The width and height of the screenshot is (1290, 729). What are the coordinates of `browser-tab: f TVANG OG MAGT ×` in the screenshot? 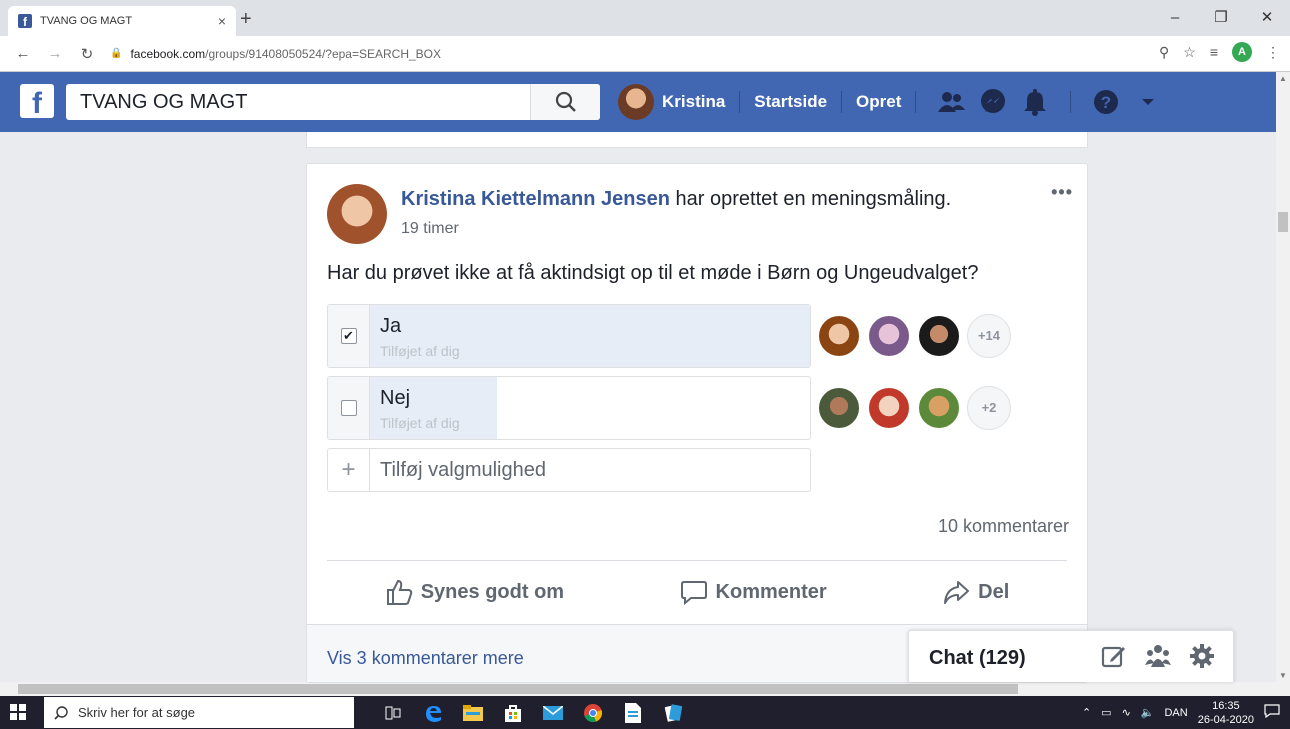 It's located at (122, 21).